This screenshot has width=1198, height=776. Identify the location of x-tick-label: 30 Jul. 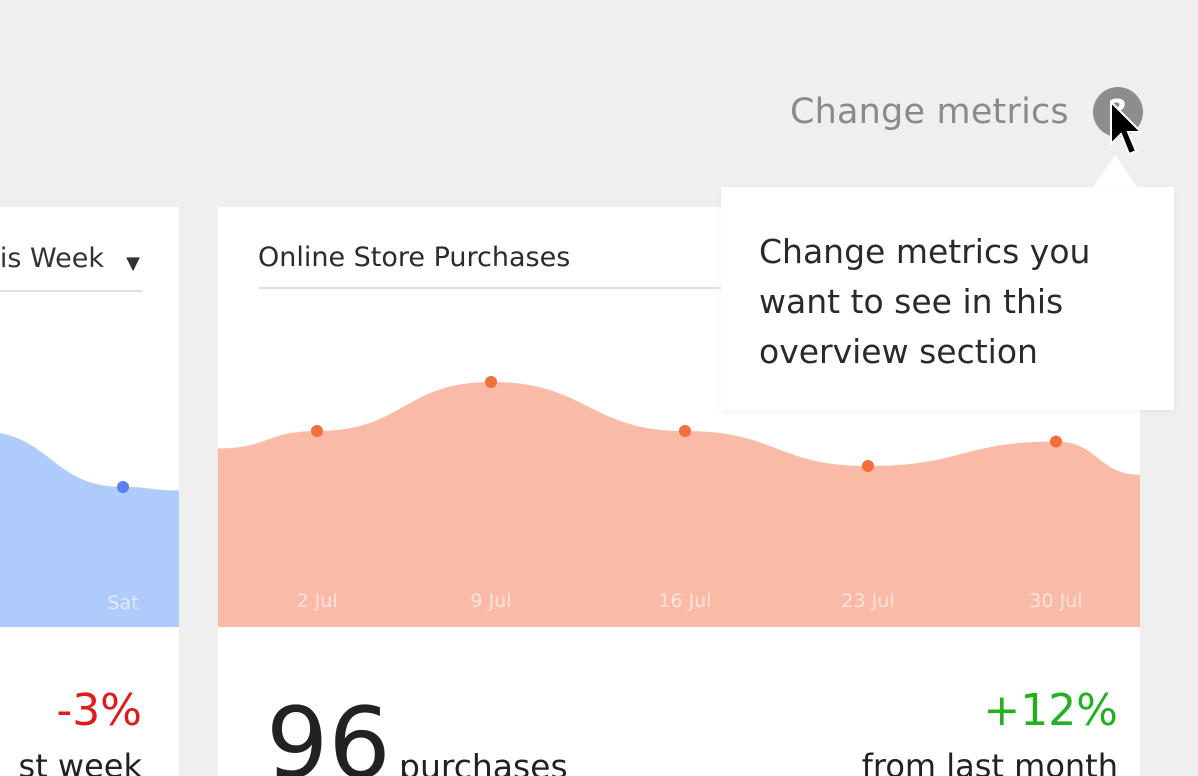
(1055, 601).